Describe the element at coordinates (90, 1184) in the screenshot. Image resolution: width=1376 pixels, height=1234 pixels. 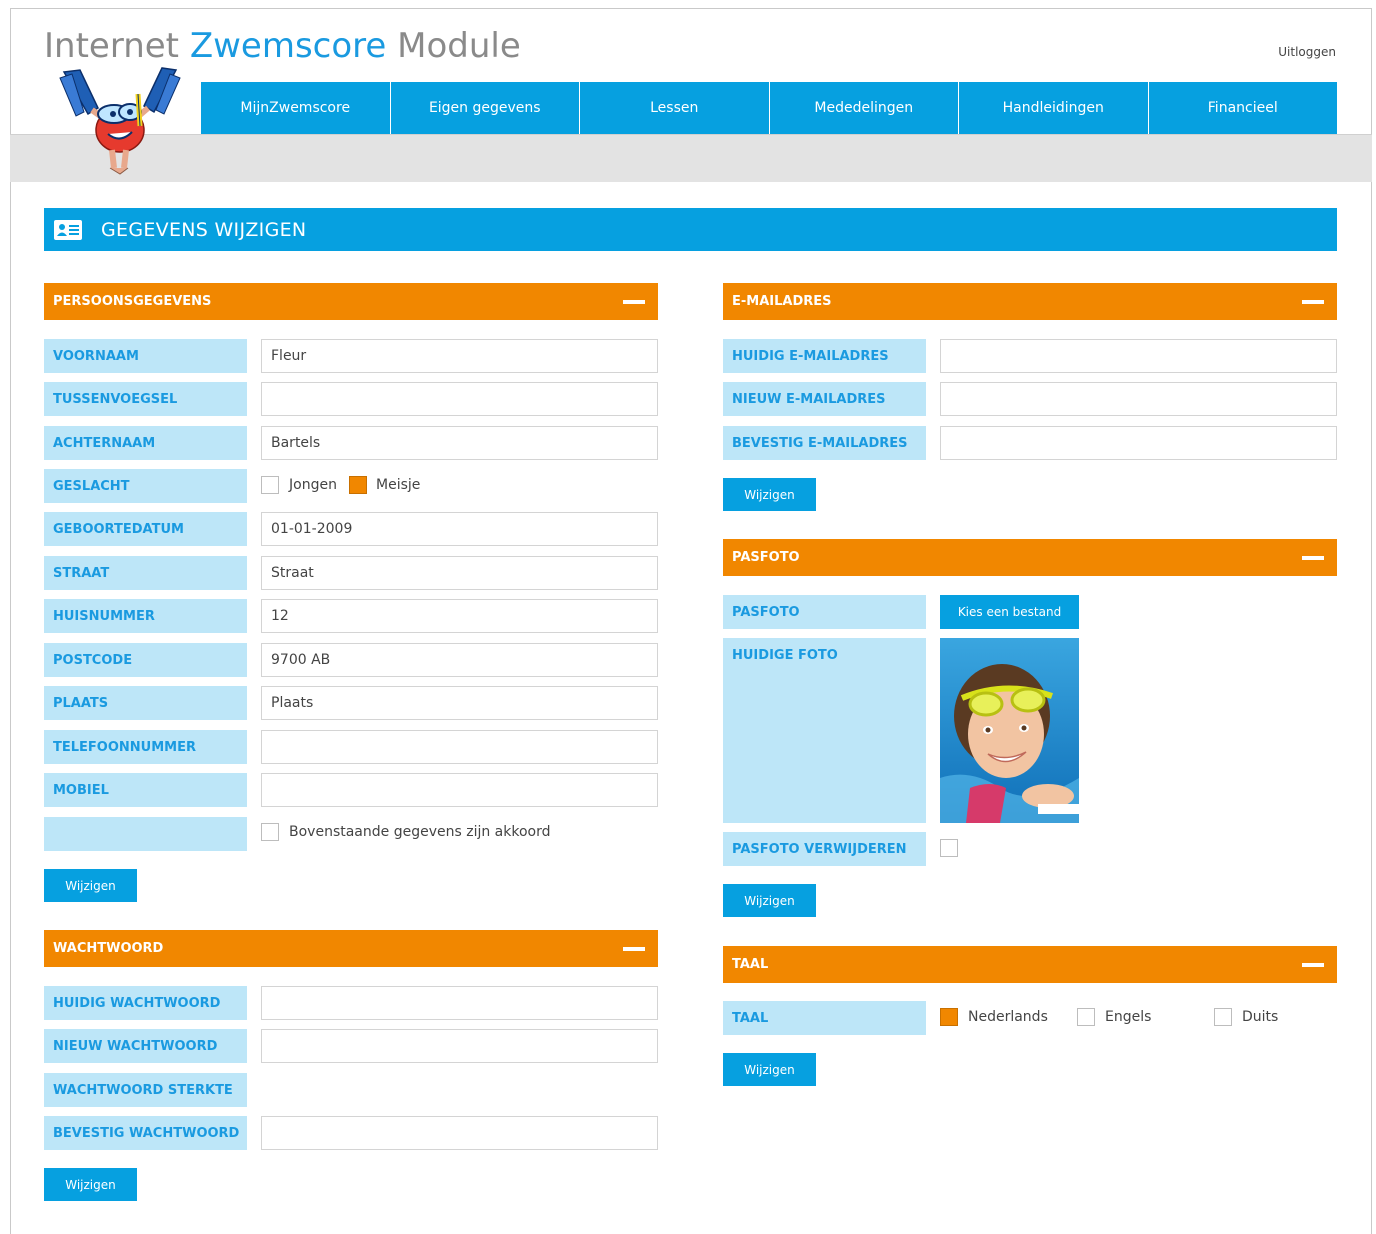
I see `wachtwoord-wijzigen-button: Wijzigen` at that location.